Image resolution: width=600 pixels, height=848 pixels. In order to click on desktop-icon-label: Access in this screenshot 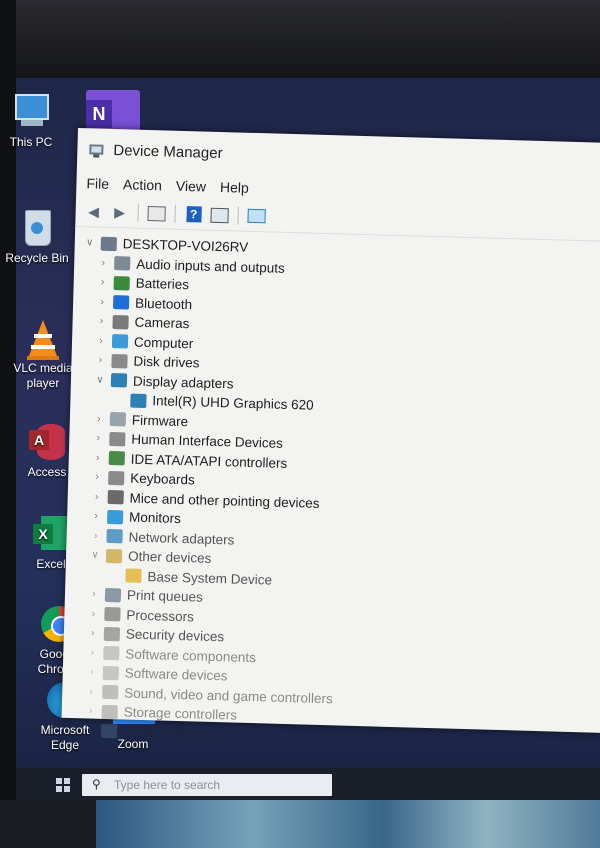, I will do `click(47, 472)`.